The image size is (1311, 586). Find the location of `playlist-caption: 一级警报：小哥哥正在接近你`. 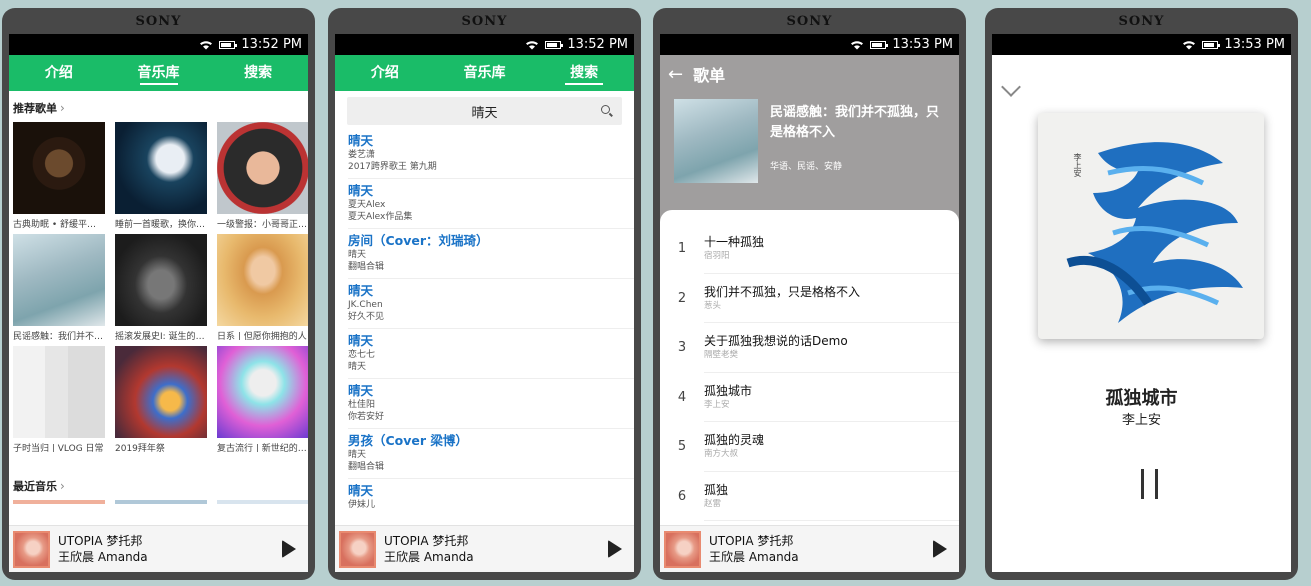

playlist-caption: 一级警报：小哥哥正在接近你 is located at coordinates (262, 224).